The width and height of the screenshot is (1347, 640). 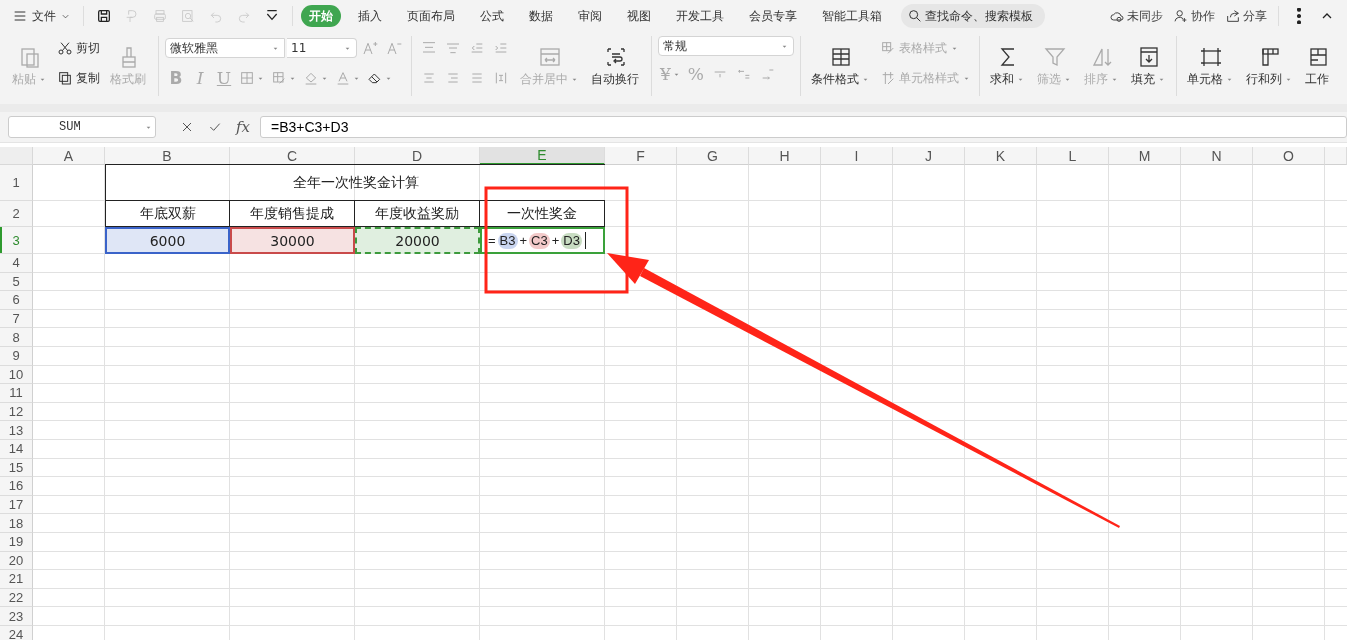 I want to click on select-all-corner, so click(x=16, y=156).